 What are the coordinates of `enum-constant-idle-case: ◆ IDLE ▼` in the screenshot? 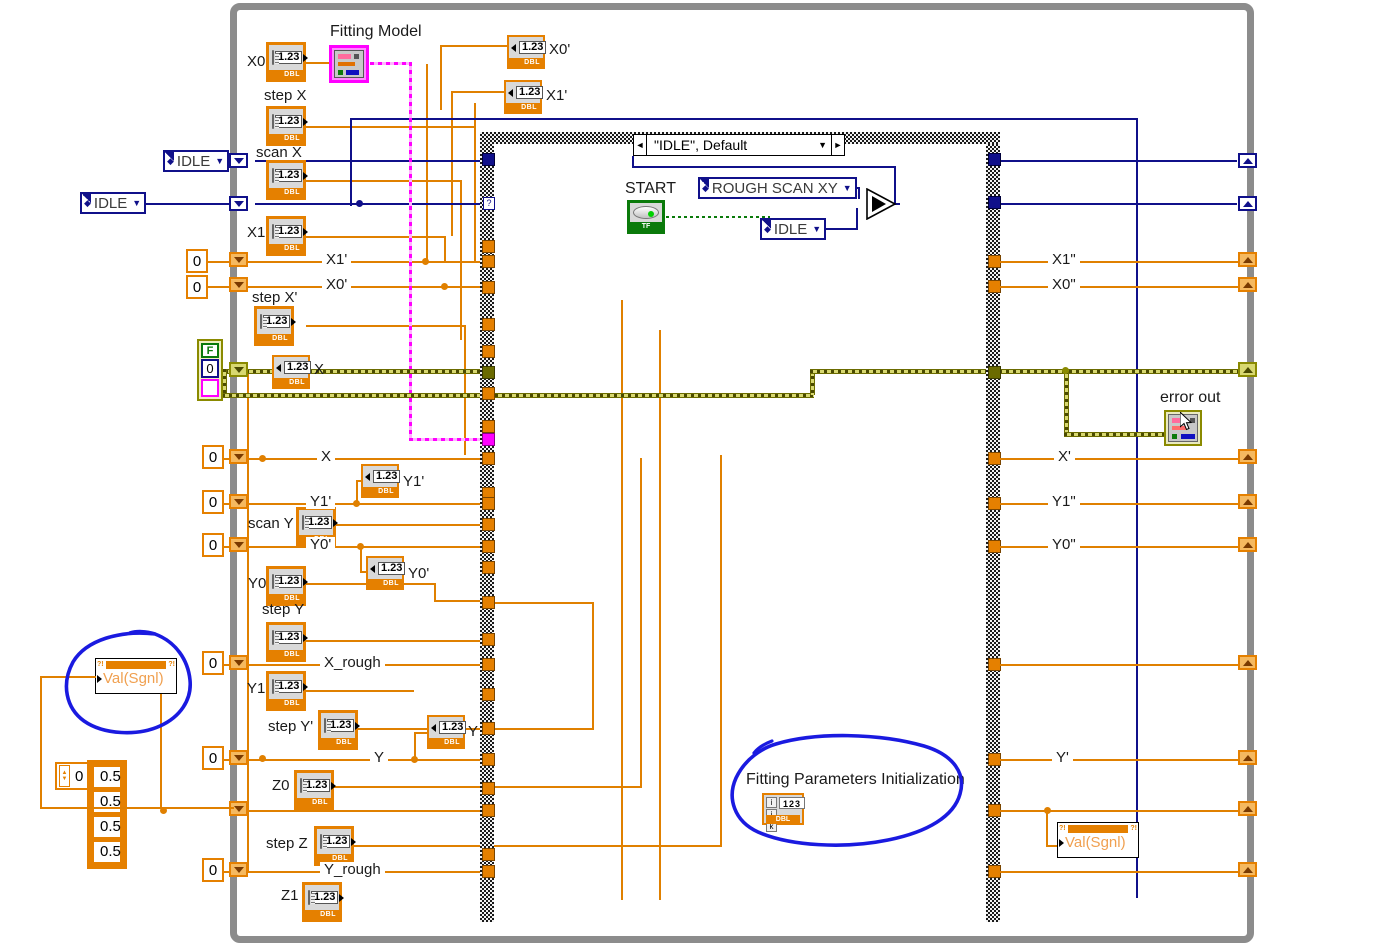 It's located at (793, 229).